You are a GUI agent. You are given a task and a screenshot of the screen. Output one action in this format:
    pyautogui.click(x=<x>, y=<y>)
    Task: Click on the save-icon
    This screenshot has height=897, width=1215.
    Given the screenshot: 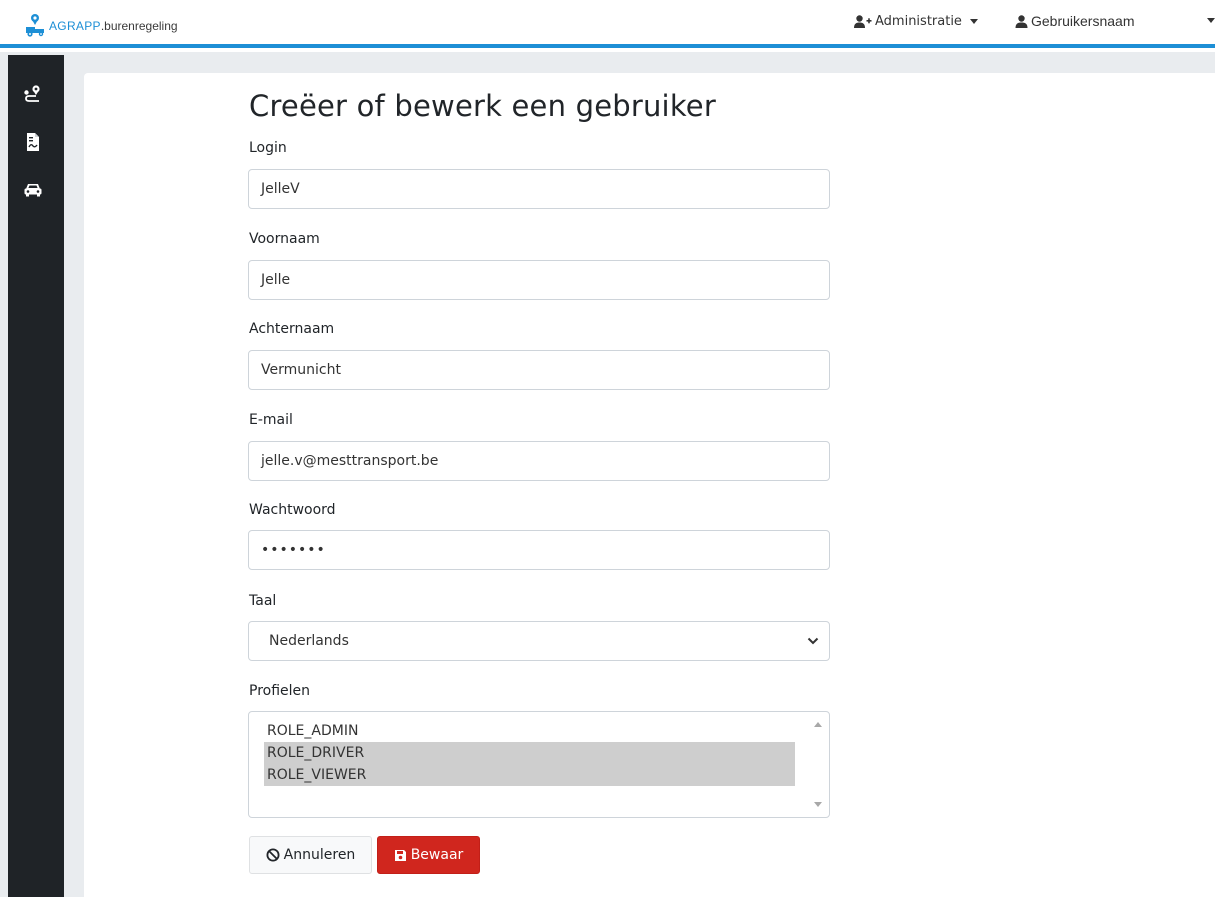 What is the action you would take?
    pyautogui.click(x=400, y=855)
    